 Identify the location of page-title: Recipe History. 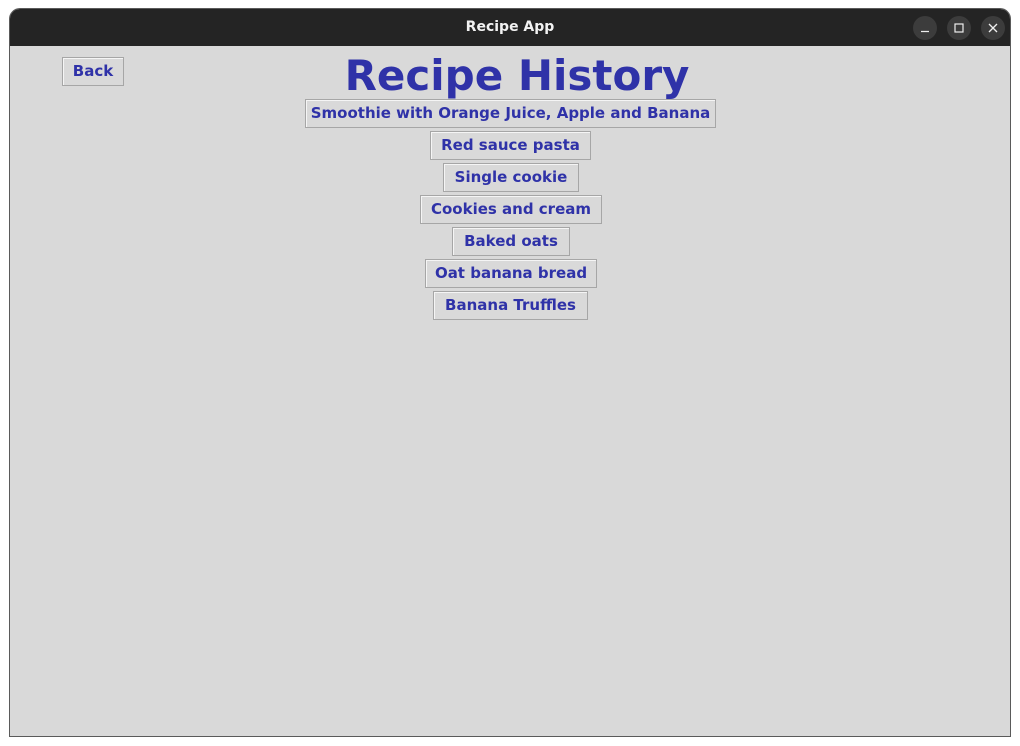
(510, 76).